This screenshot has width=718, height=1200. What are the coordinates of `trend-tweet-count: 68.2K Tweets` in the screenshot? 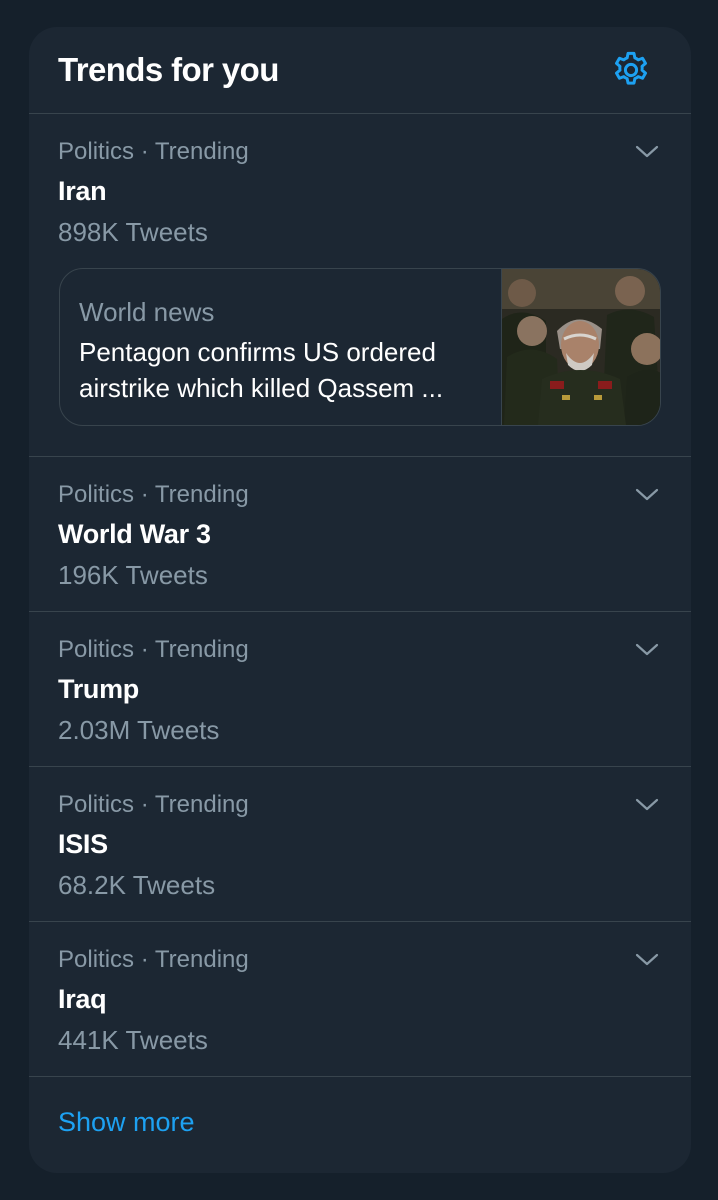 It's located at (137, 885).